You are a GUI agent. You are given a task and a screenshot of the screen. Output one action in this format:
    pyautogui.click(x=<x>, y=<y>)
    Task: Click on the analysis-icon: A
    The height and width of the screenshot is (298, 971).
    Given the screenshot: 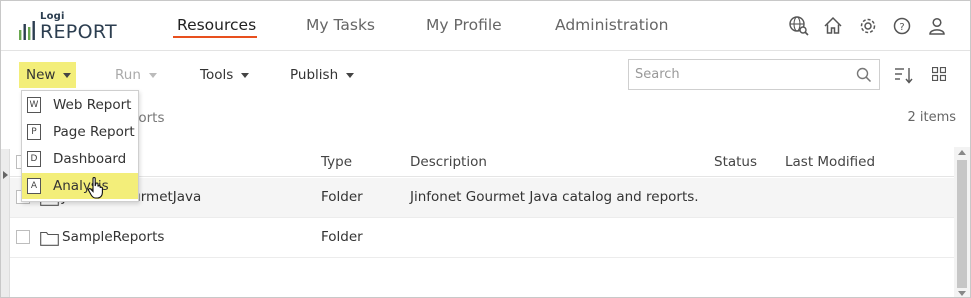 What is the action you would take?
    pyautogui.click(x=34, y=186)
    